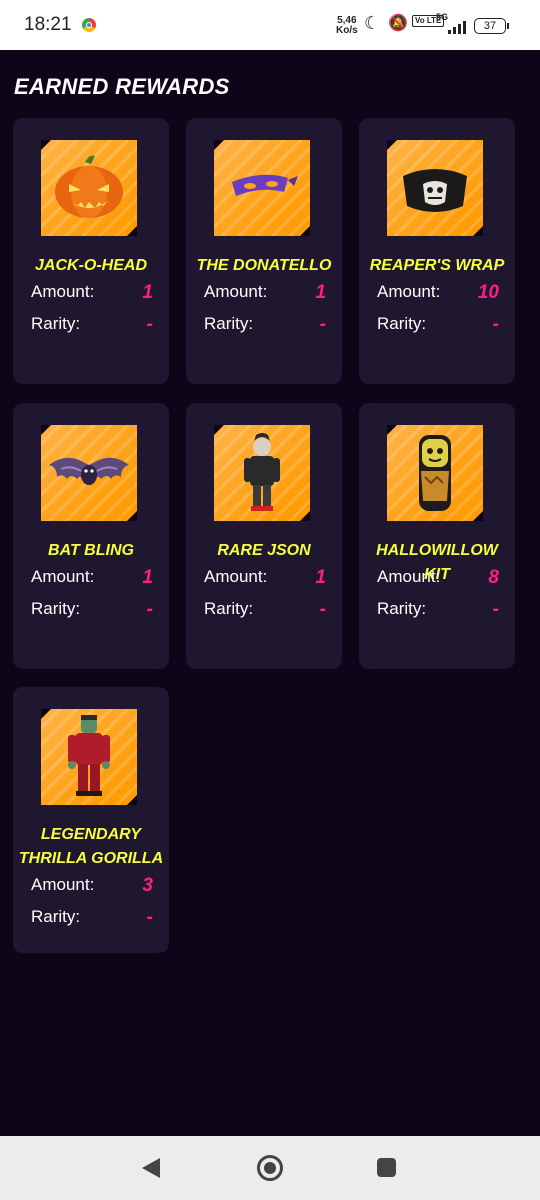 Image resolution: width=540 pixels, height=1200 pixels. I want to click on hallowillow-icon, so click(435, 473).